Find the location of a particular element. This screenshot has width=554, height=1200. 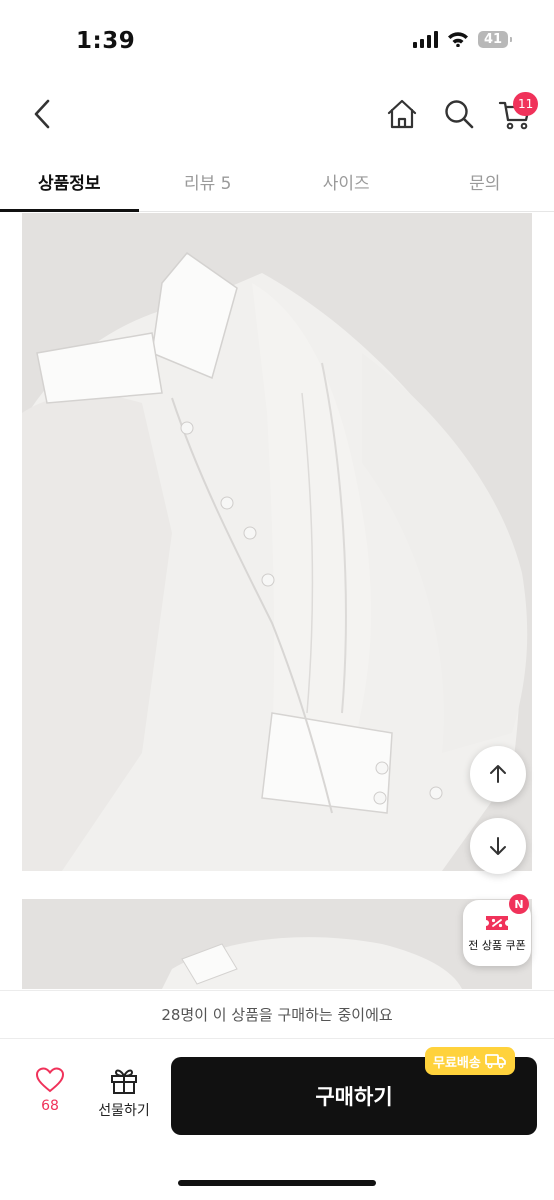

home-indicator is located at coordinates (277, 1183).